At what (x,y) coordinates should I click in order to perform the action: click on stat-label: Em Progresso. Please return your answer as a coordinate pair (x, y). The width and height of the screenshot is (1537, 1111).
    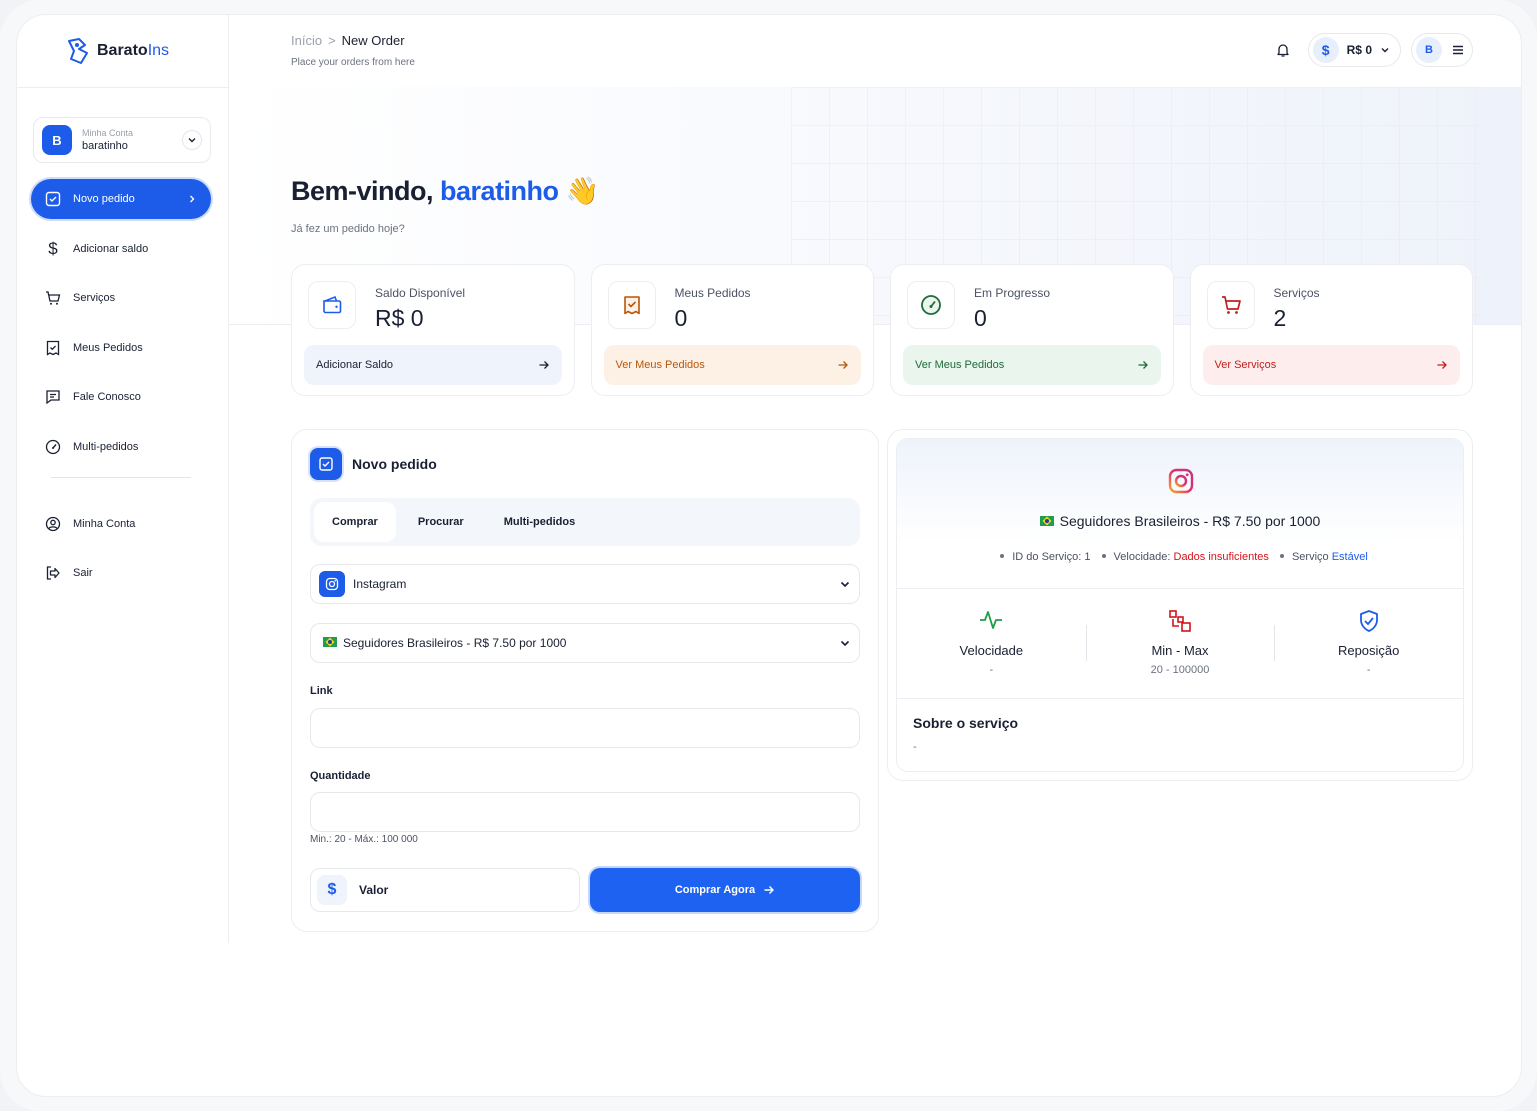
    Looking at the image, I should click on (1012, 293).